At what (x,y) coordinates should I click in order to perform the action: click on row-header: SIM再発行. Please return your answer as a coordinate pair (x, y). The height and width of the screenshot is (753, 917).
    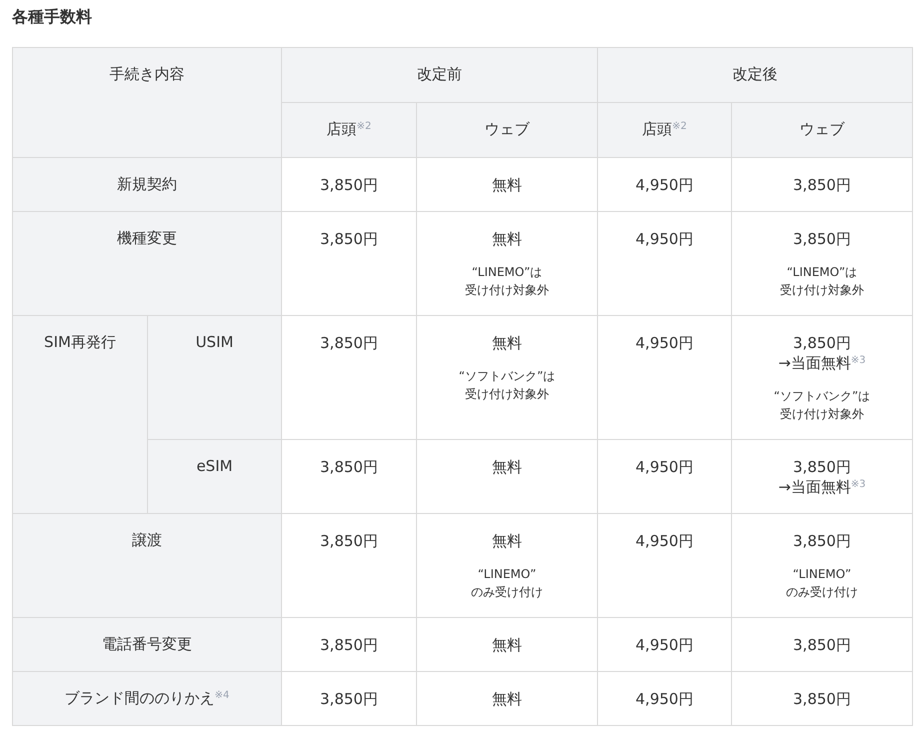
    Looking at the image, I should click on (80, 342).